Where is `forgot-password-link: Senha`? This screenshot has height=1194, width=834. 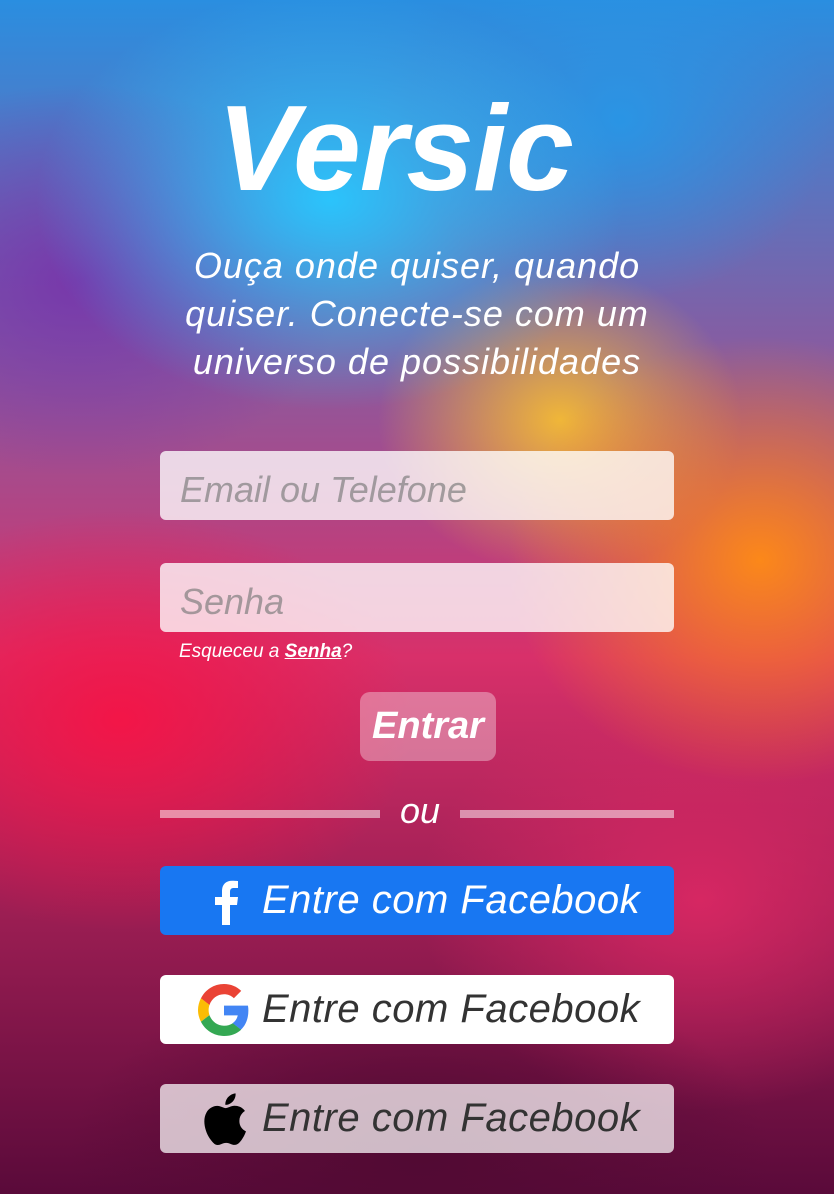 forgot-password-link: Senha is located at coordinates (313, 651).